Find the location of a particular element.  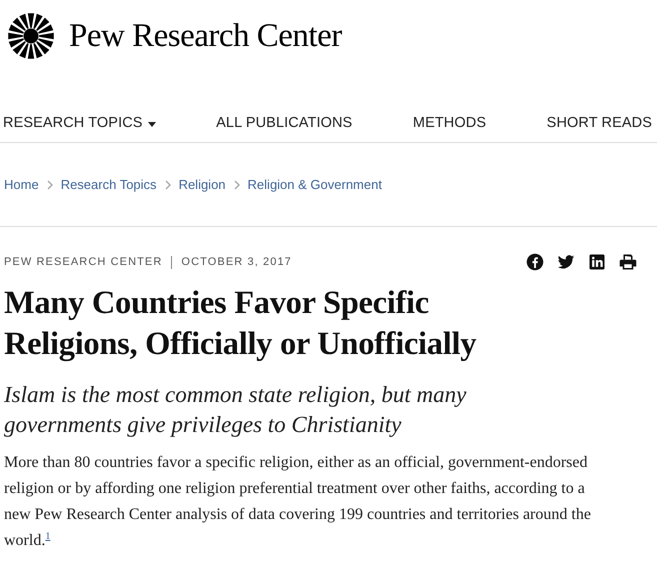

brand-name: Pew Research Center is located at coordinates (205, 36).